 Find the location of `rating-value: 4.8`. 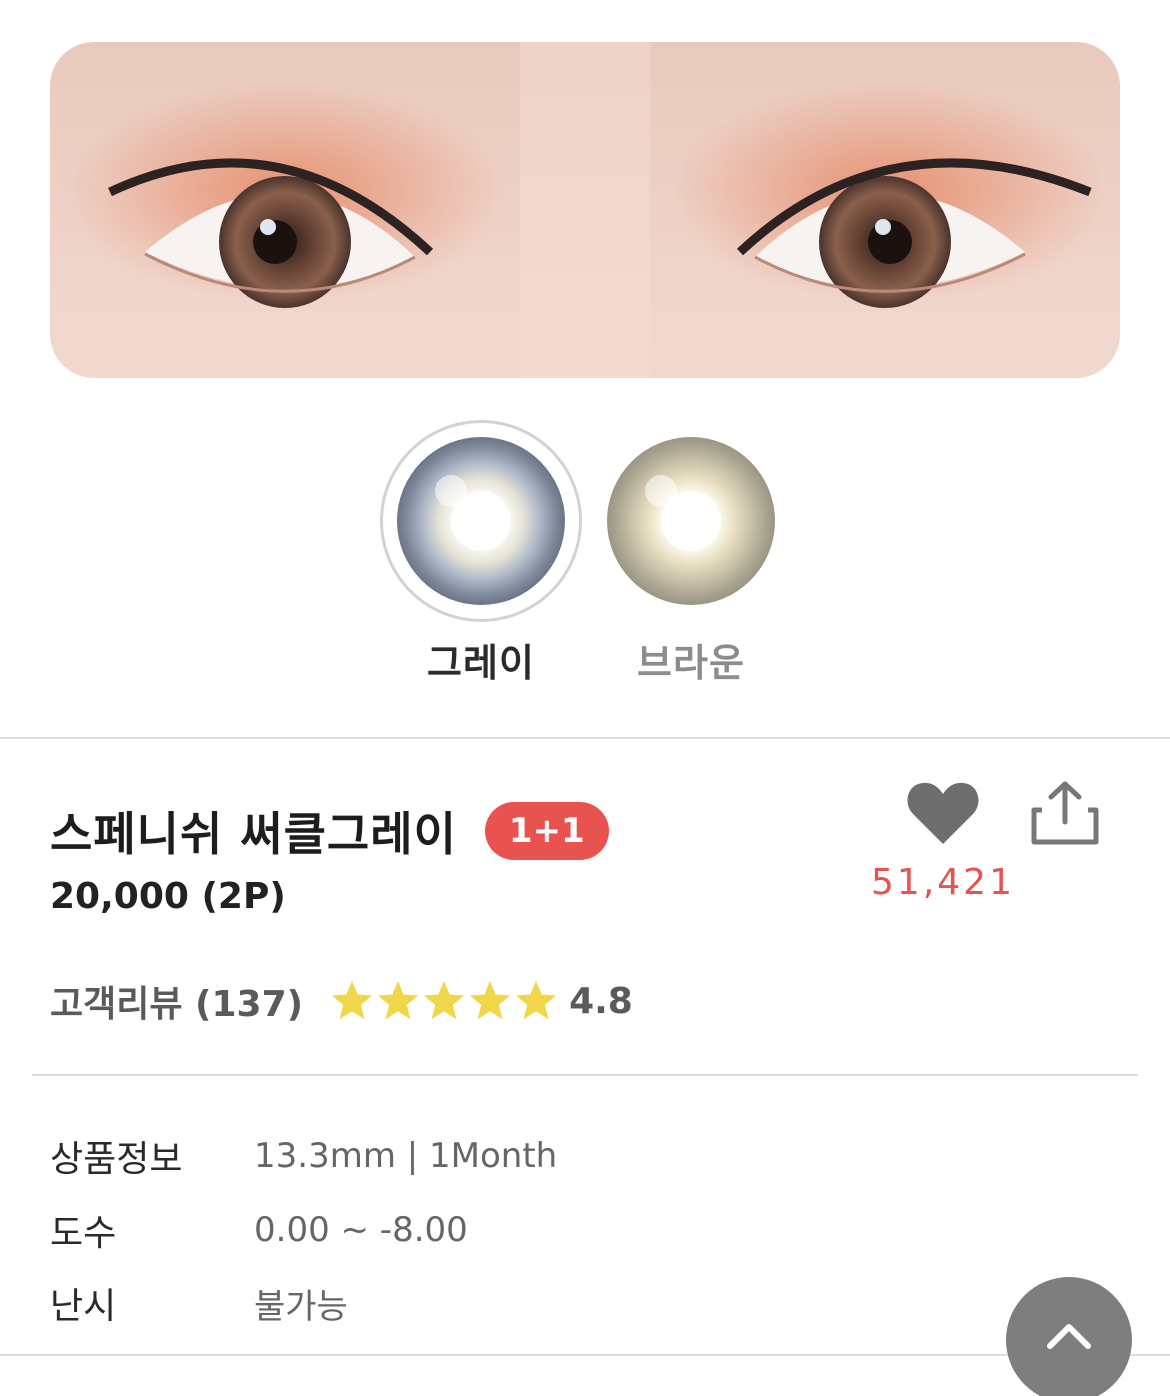

rating-value: 4.8 is located at coordinates (601, 1001).